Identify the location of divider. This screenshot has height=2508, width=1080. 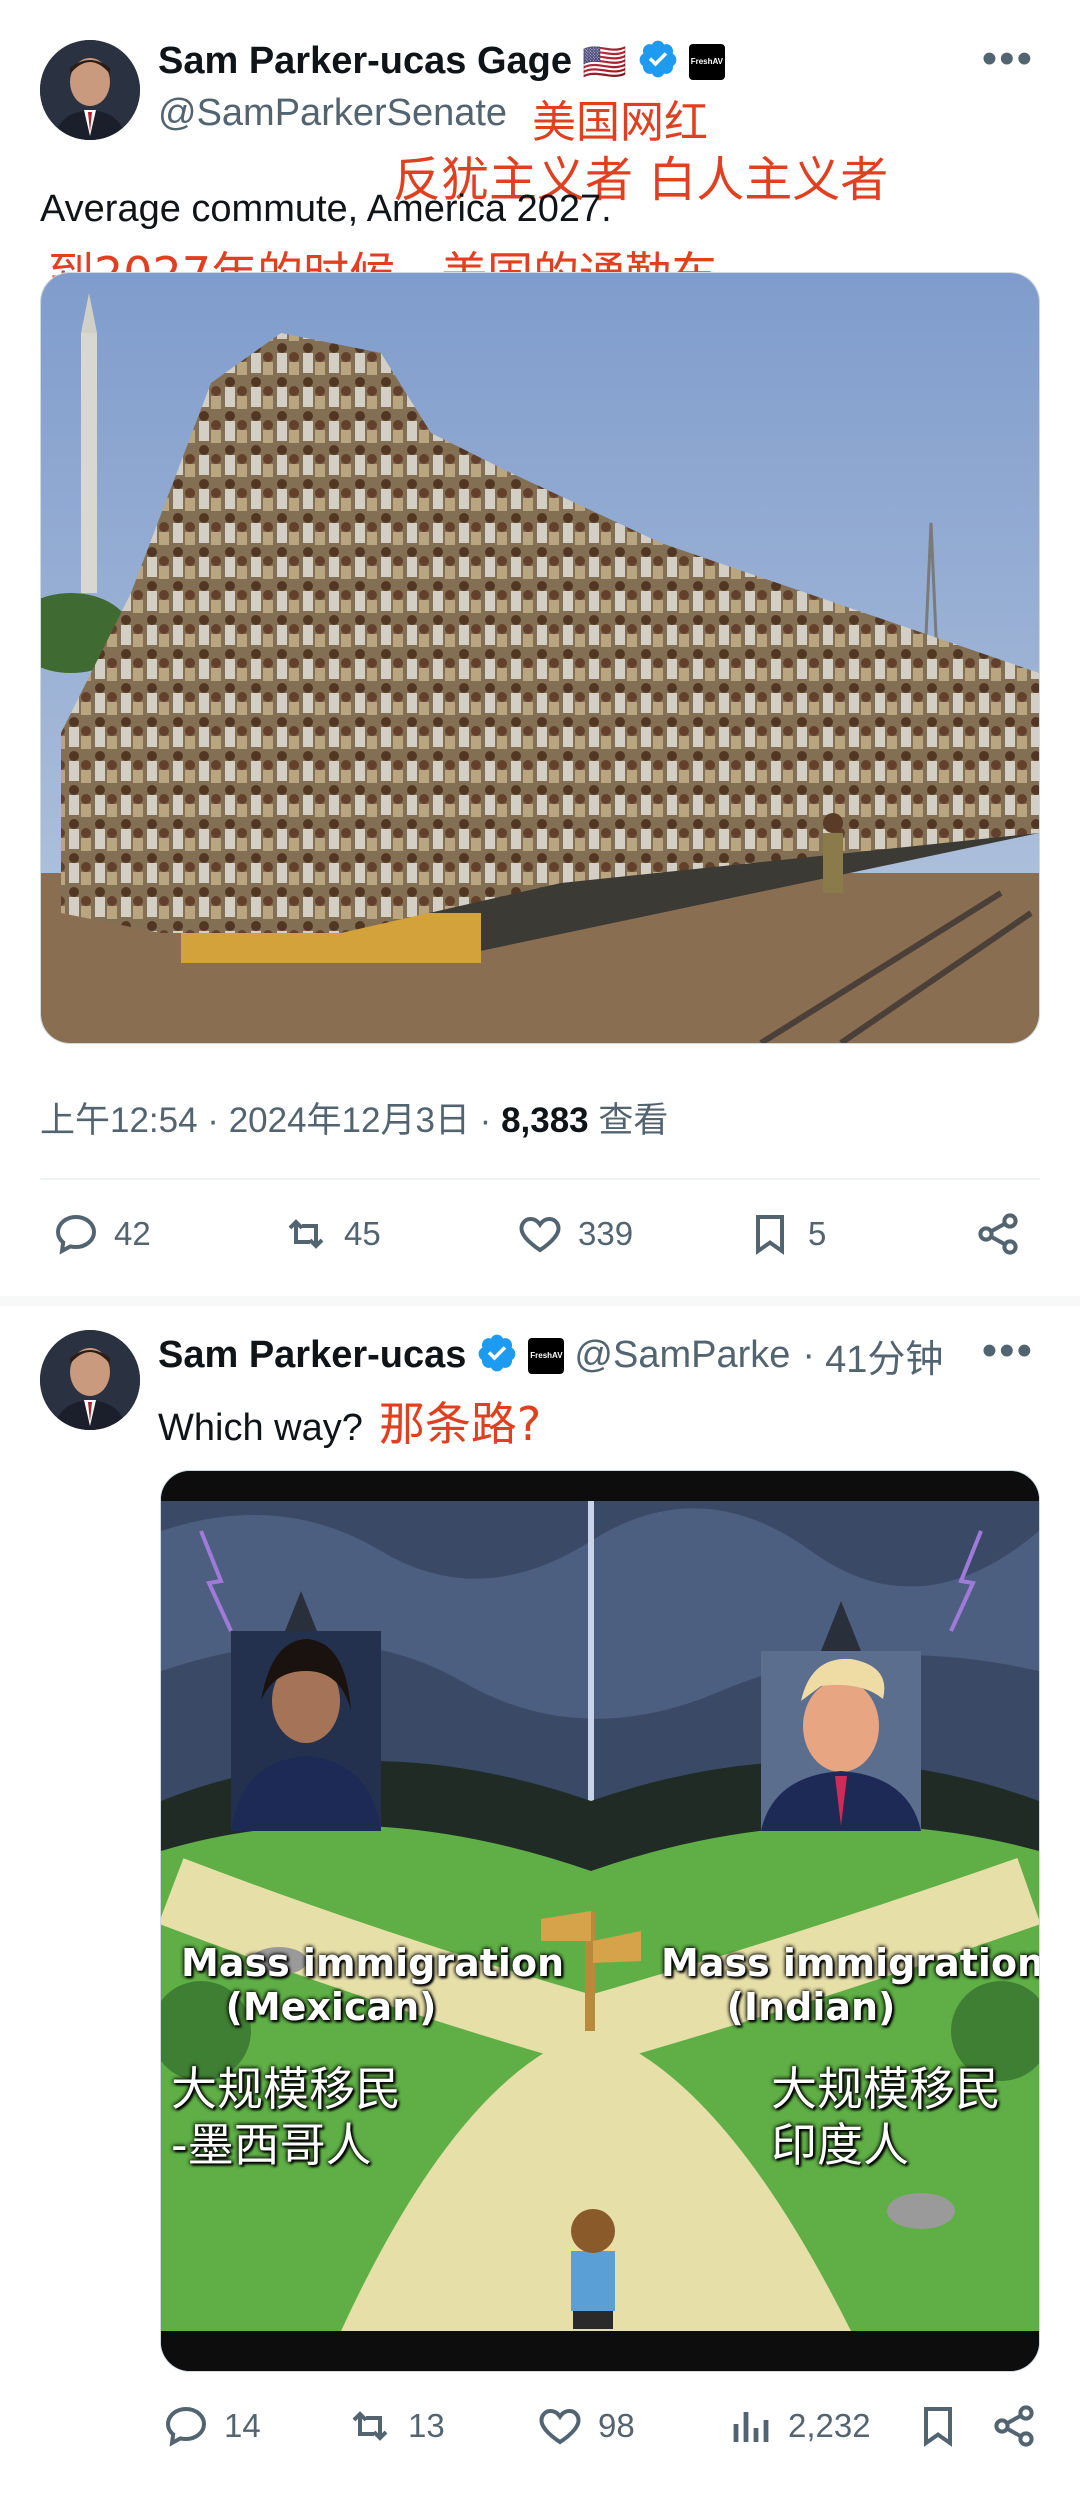
(540, 1179).